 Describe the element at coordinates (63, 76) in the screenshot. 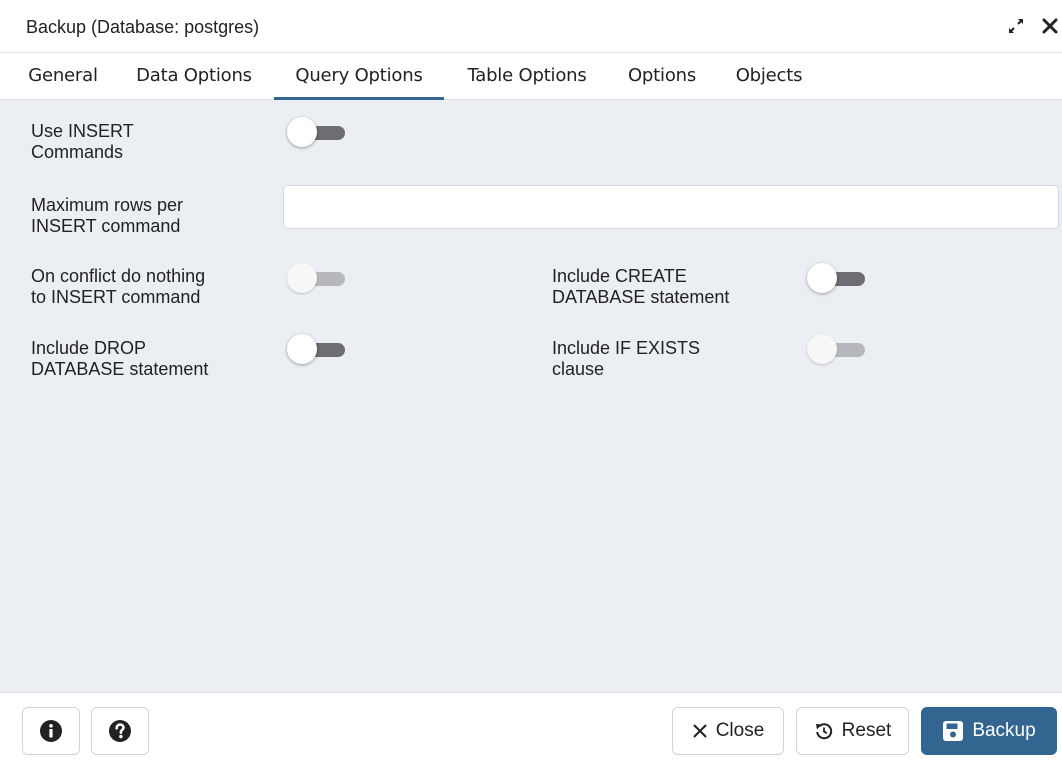

I see `tab-general: General` at that location.